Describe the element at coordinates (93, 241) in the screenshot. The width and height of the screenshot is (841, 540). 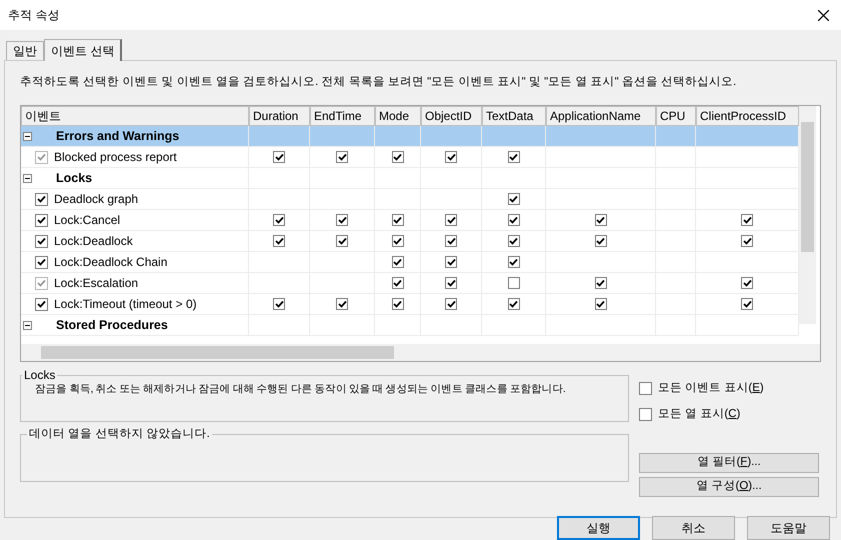
I see `event-label: Lock:Deadlock` at that location.